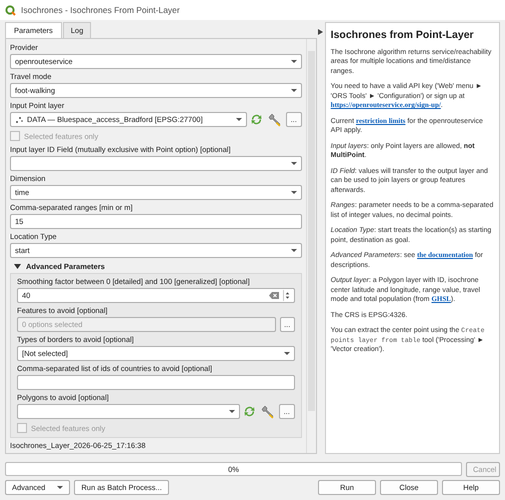  Describe the element at coordinates (256, 119) in the screenshot. I see `refresh-icon` at that location.